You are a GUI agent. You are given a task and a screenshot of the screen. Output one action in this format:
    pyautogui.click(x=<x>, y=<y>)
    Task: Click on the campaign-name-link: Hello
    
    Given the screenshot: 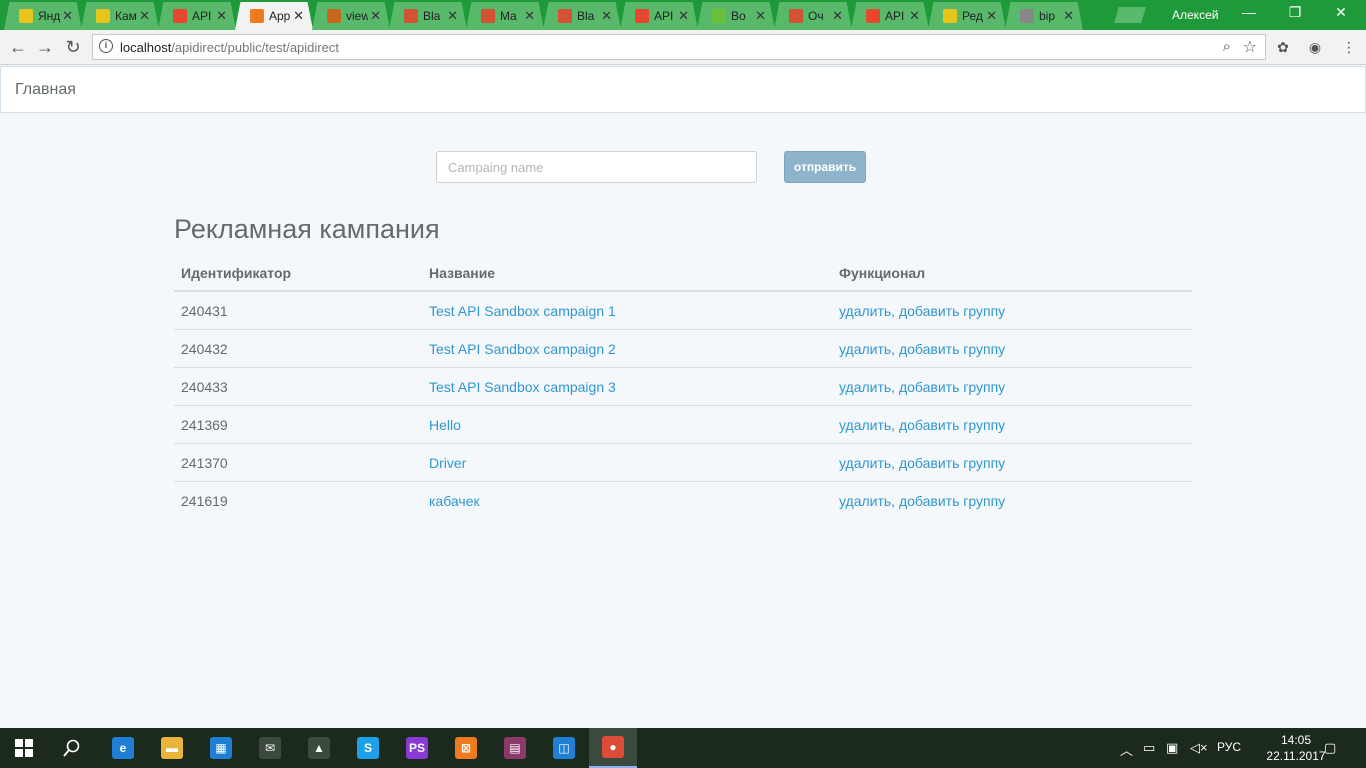 What is the action you would take?
    pyautogui.click(x=445, y=425)
    